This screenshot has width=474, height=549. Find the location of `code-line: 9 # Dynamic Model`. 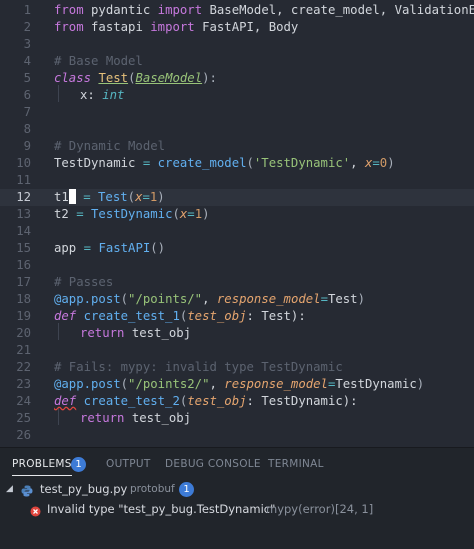

code-line: 9 # Dynamic Model is located at coordinates (237, 146).